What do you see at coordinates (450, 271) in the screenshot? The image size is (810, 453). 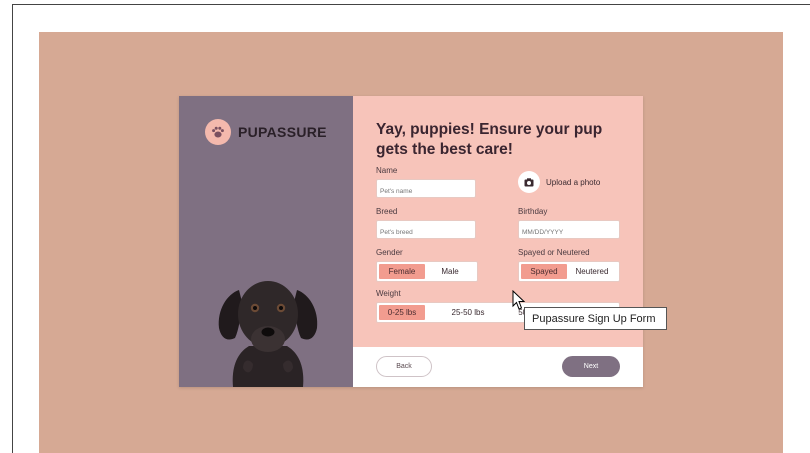 I see `gender-male-option: Male` at bounding box center [450, 271].